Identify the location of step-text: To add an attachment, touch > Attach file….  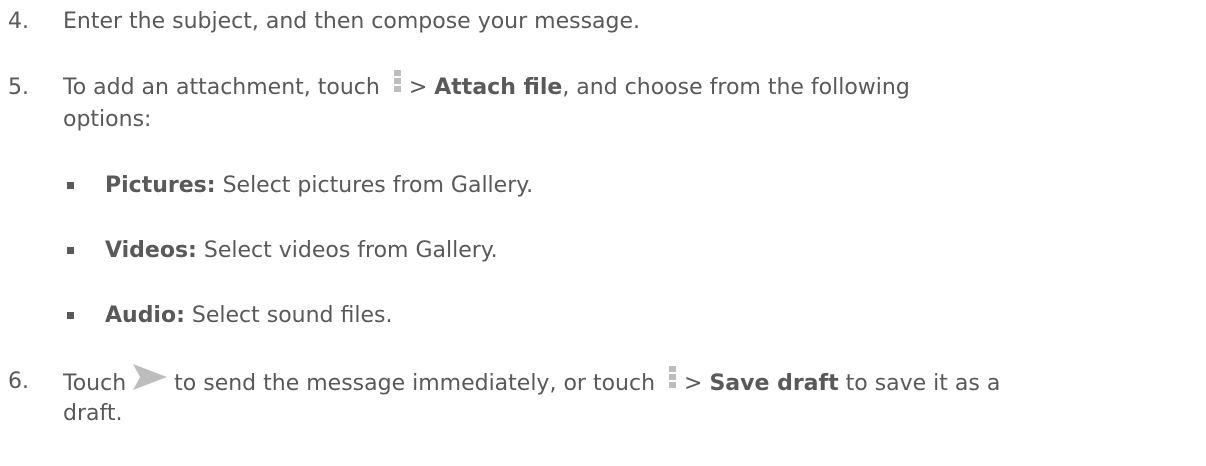
(486, 87).